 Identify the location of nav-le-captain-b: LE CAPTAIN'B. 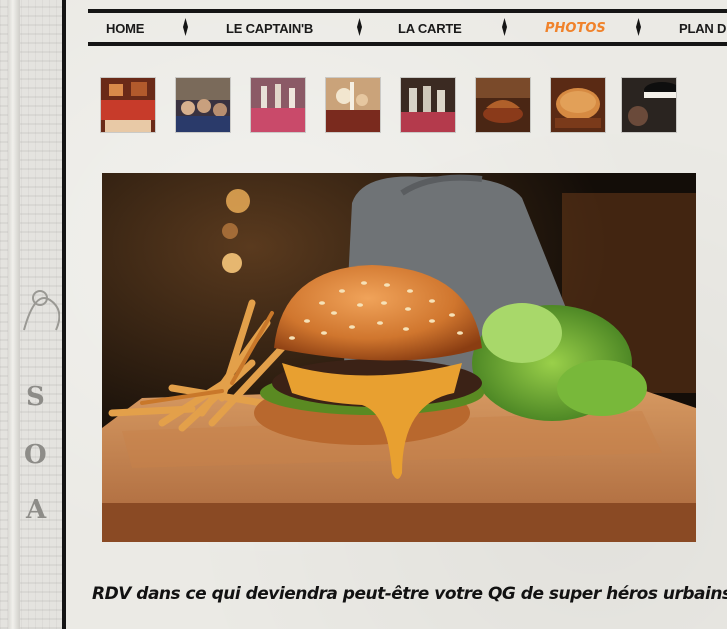
(269, 28).